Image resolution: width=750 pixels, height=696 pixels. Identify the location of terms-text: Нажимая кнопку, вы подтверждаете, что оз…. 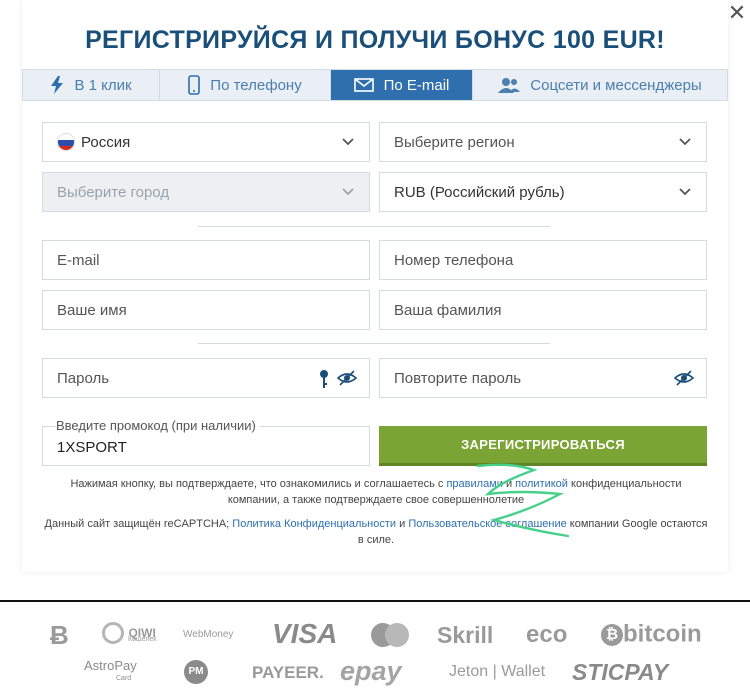
(258, 484).